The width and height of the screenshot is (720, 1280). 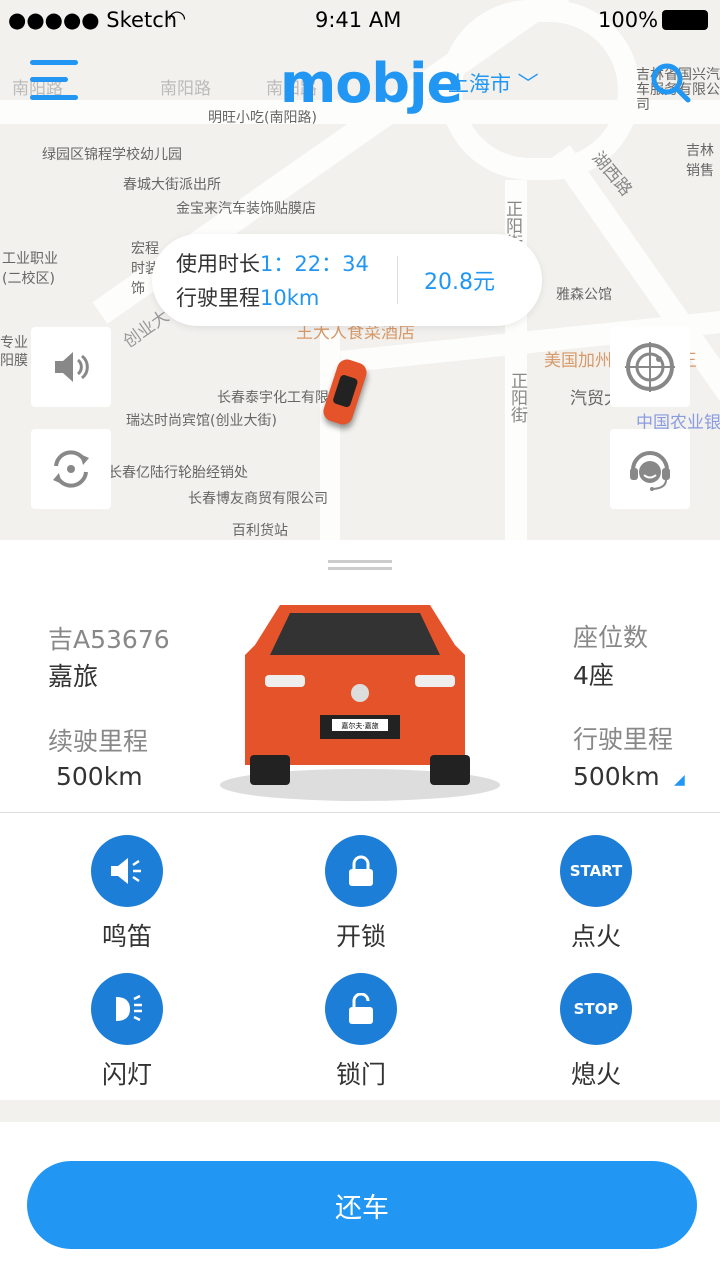 I want to click on city-selector: 上海市 ﹀, so click(x=493, y=83).